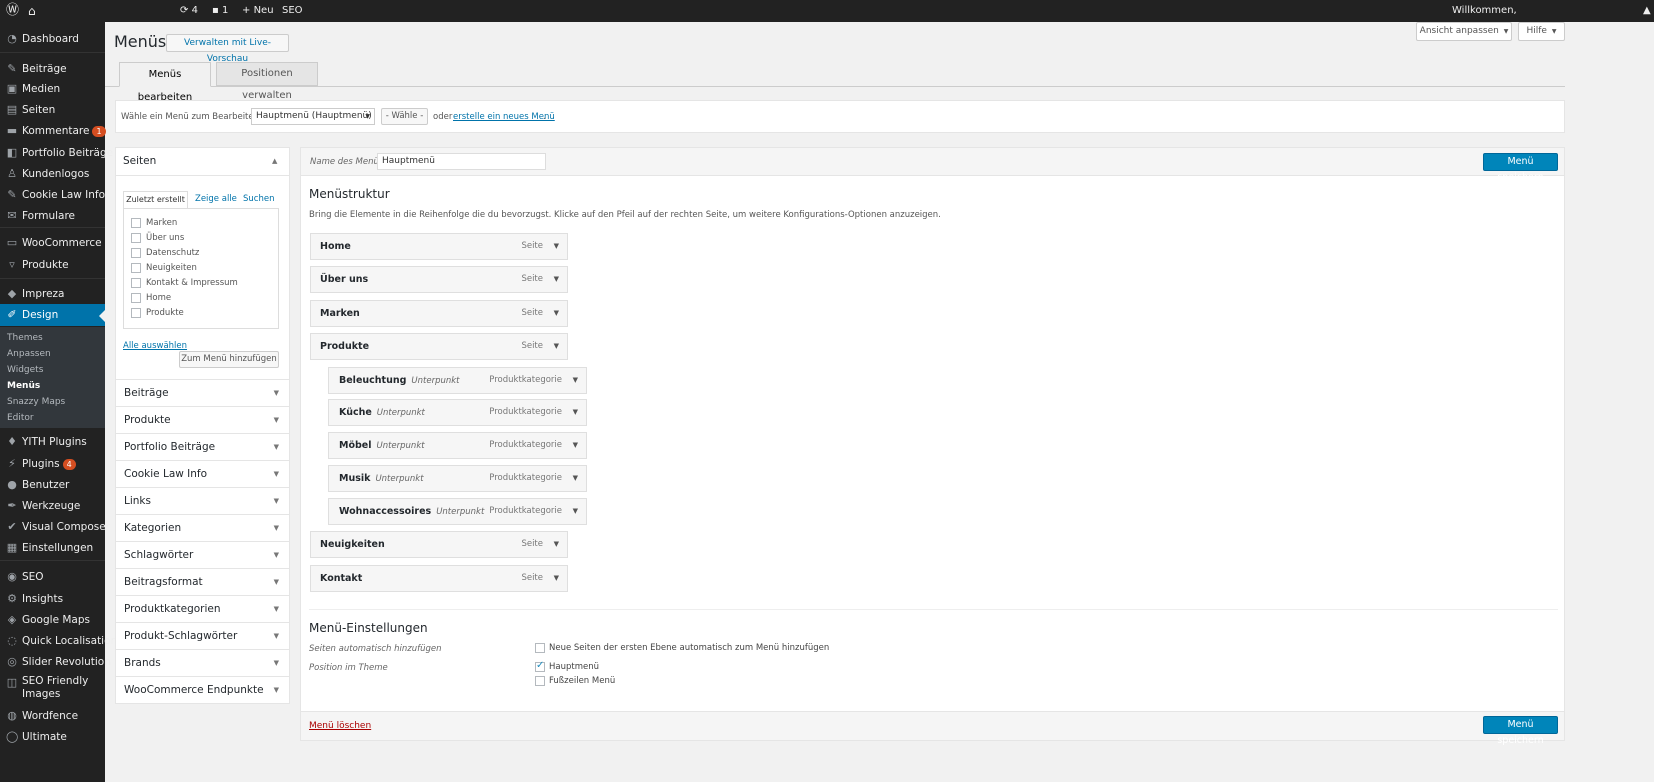 The height and width of the screenshot is (782, 1654). I want to click on accordion-produkt-schlagw-rter: Produkt-Schlagwörter ▼, so click(202, 636).